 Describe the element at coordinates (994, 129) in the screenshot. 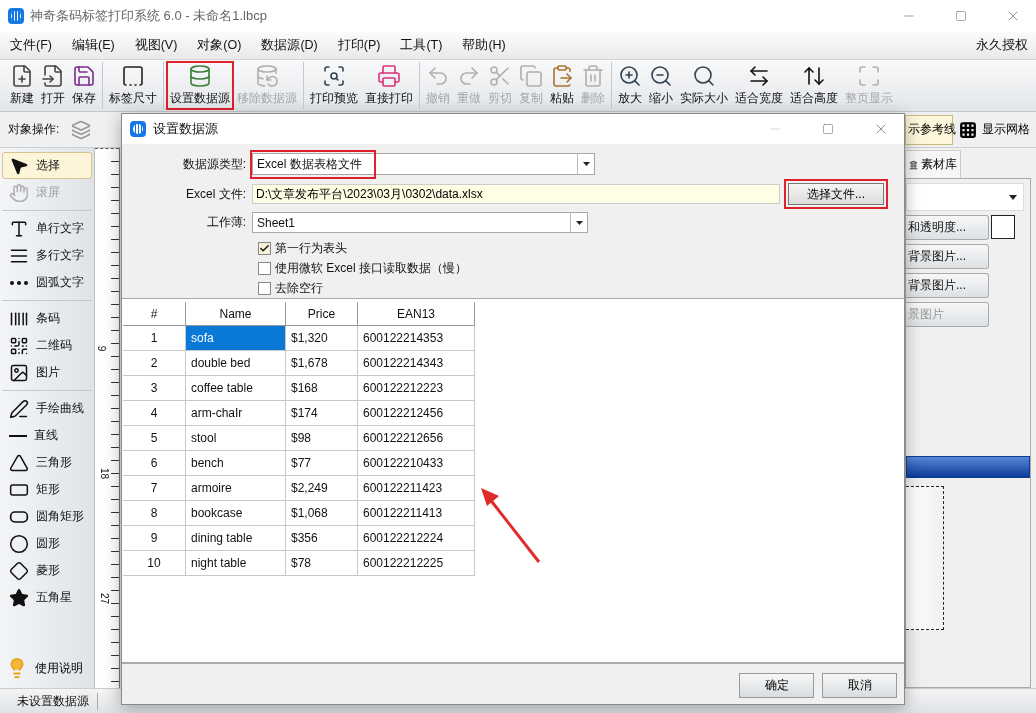

I see `grid-button: 显示网格` at that location.